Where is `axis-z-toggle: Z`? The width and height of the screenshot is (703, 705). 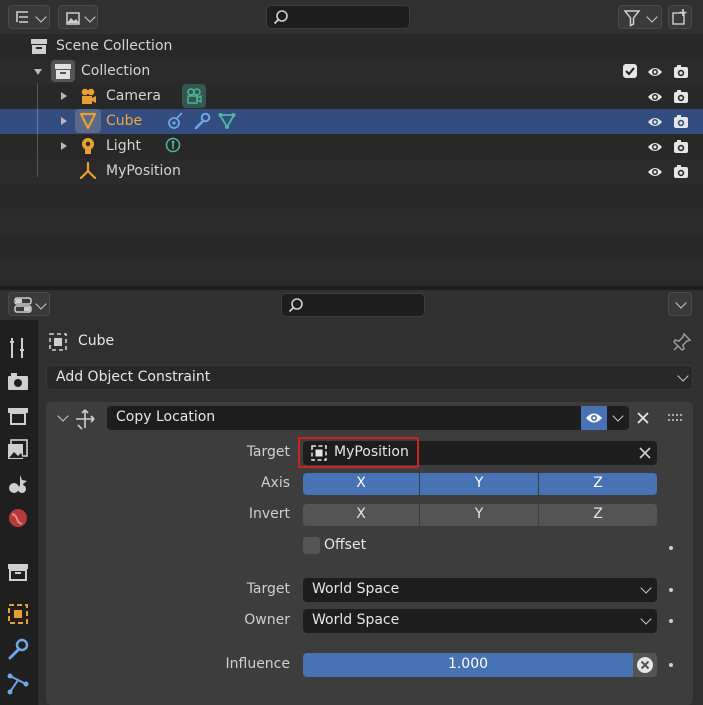 axis-z-toggle: Z is located at coordinates (598, 484).